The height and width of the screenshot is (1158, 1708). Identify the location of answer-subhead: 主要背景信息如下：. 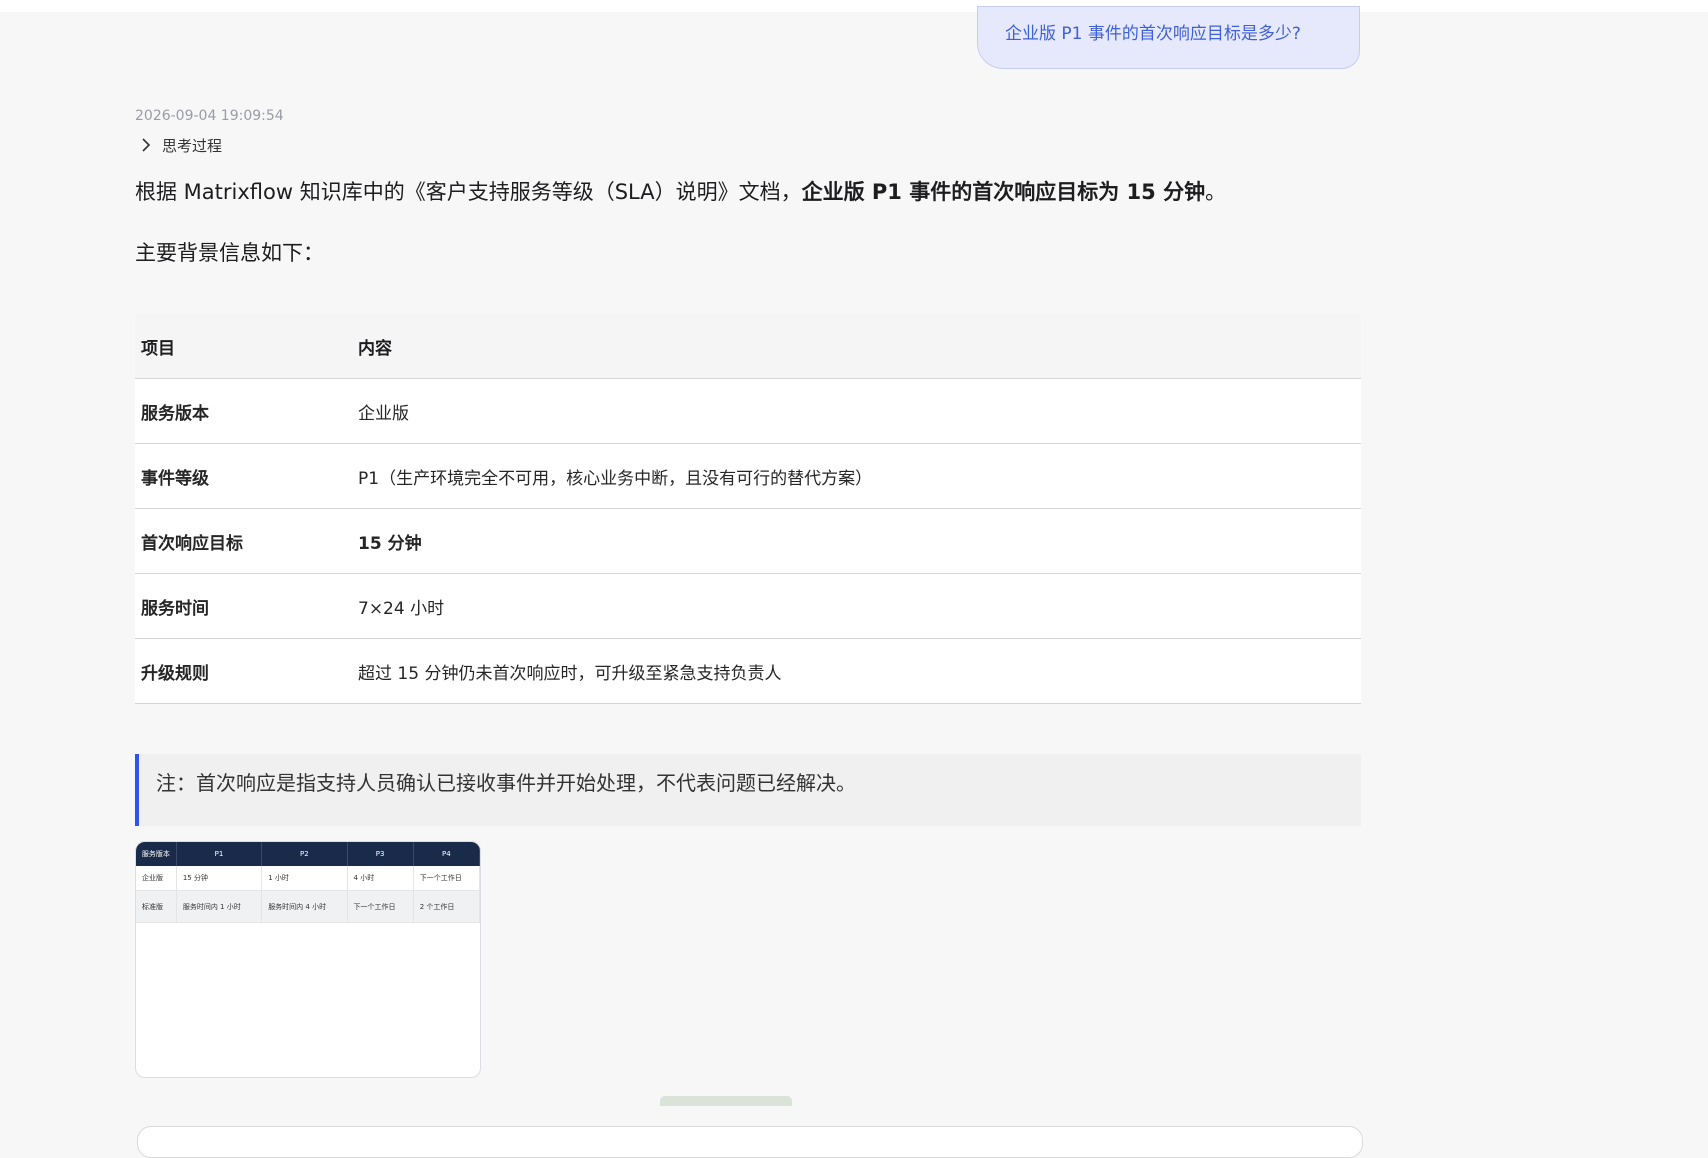
(229, 253).